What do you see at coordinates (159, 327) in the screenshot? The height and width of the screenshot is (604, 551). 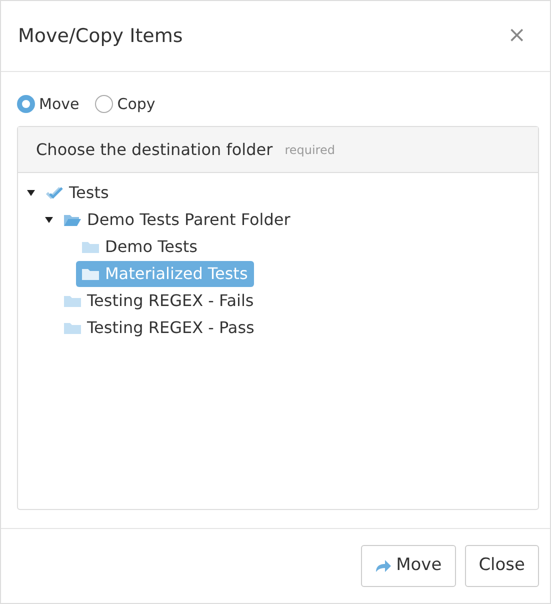 I see `tree-item: Testing REGEX - Pass` at bounding box center [159, 327].